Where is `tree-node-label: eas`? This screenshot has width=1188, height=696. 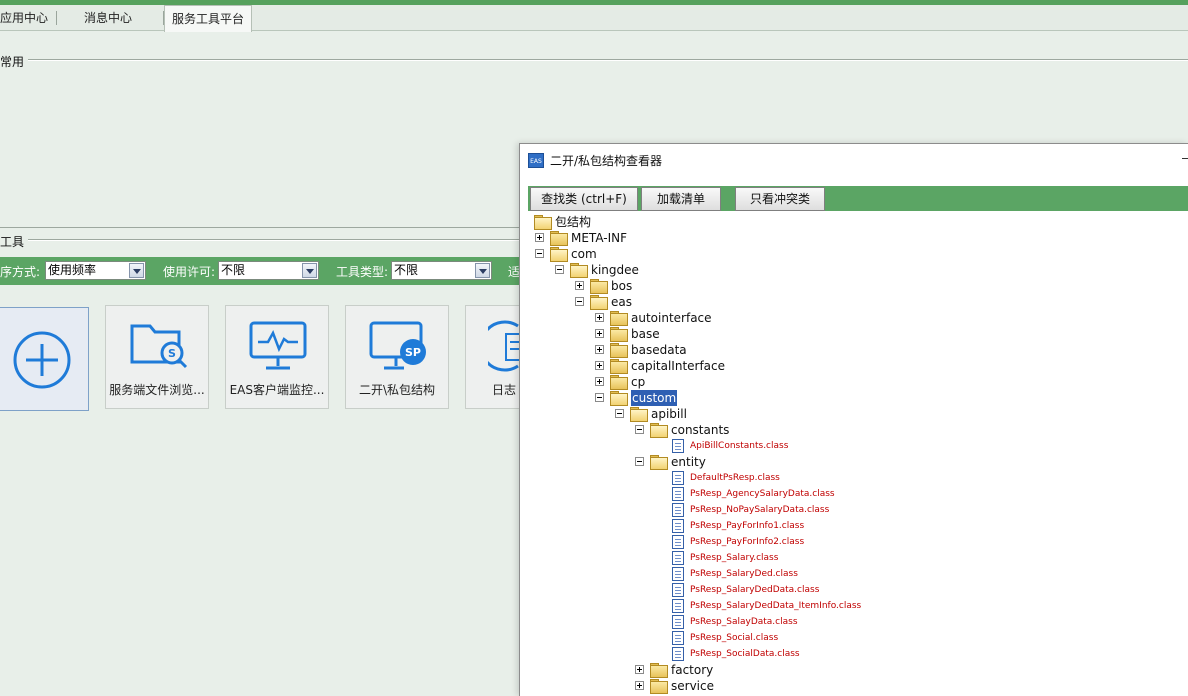
tree-node-label: eas is located at coordinates (621, 302).